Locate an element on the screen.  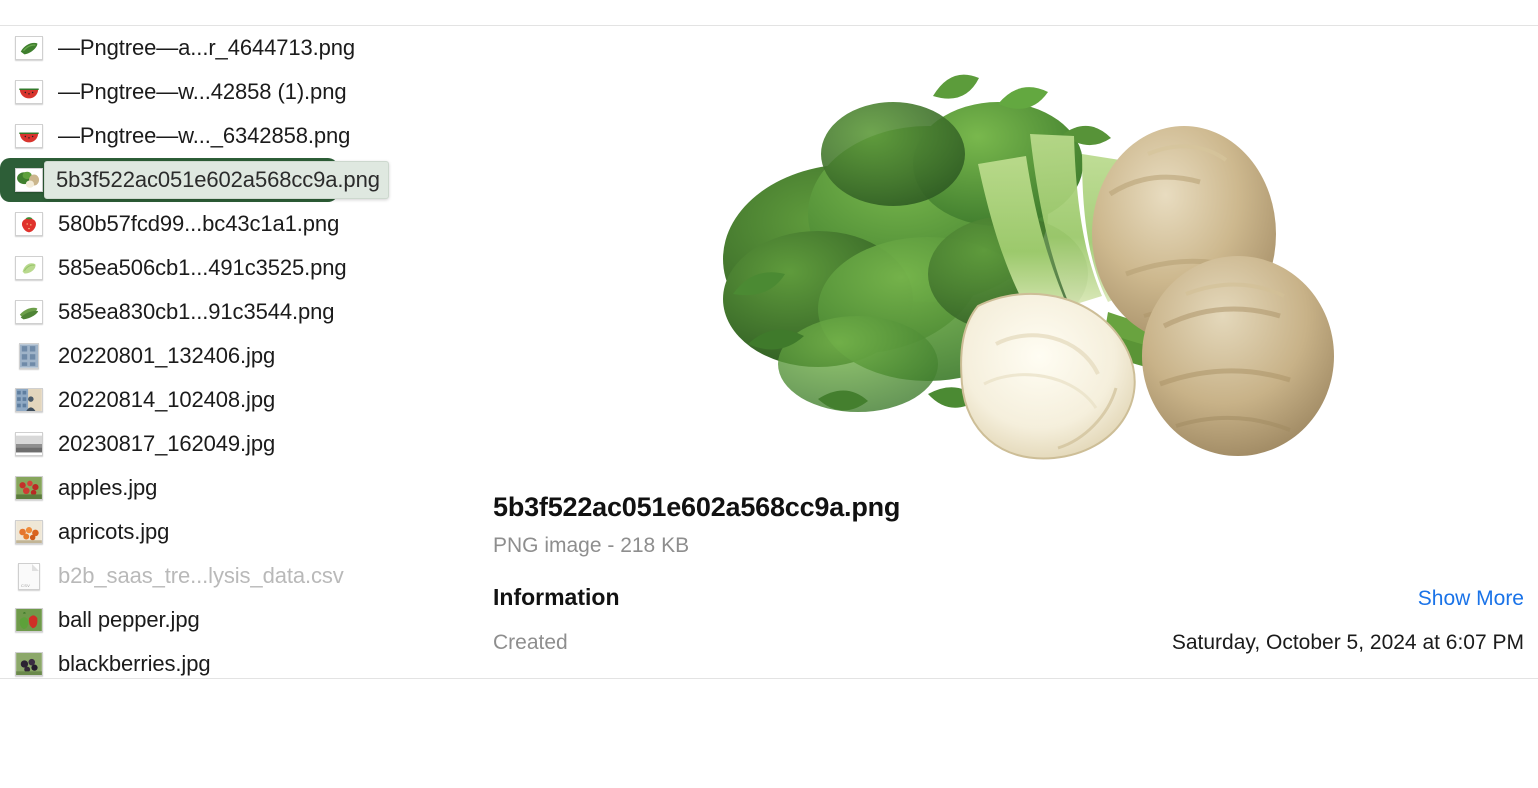
file-list-item-label: blackberries.jpg is located at coordinates (134, 663).